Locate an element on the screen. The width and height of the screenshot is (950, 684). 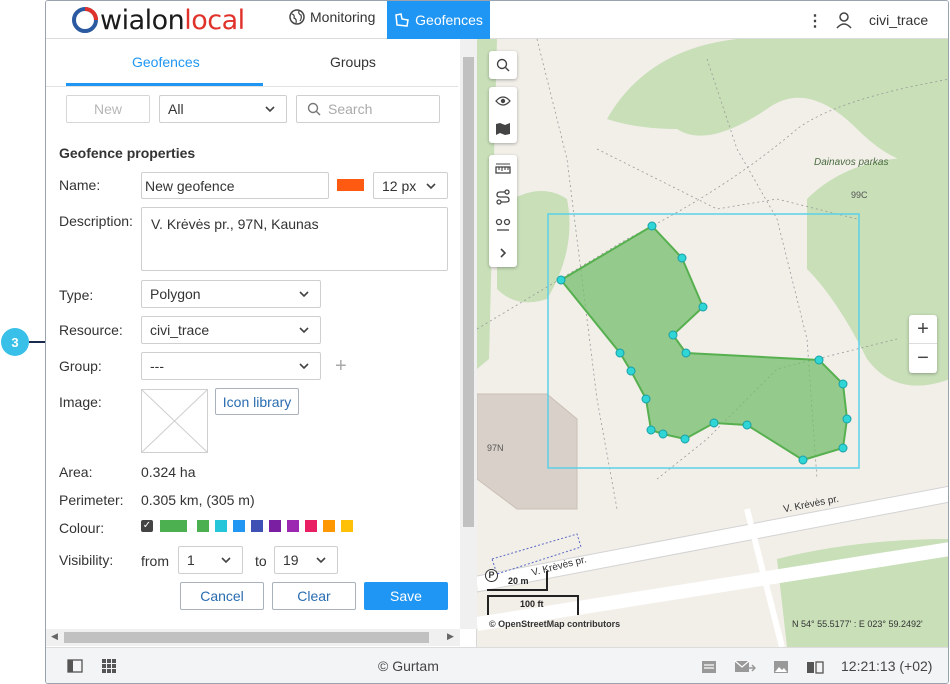
map-label-park: Dainavos parkas is located at coordinates (851, 162).